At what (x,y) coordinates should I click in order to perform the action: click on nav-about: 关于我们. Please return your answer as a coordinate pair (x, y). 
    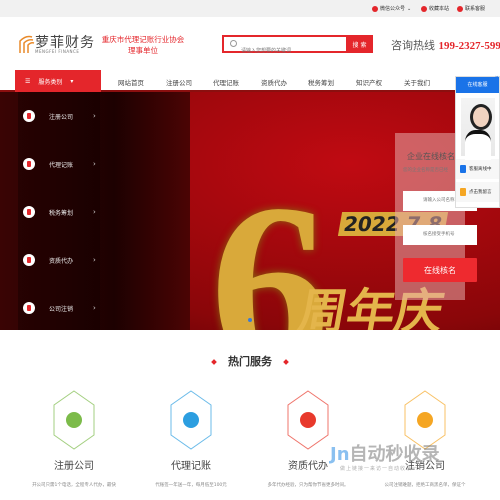
    Looking at the image, I should click on (417, 82).